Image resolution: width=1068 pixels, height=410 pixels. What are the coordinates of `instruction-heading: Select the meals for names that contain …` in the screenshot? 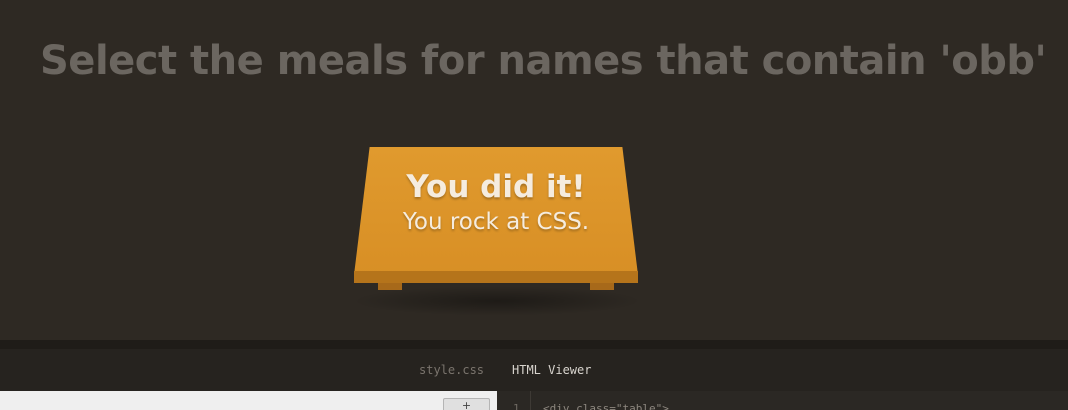 It's located at (543, 61).